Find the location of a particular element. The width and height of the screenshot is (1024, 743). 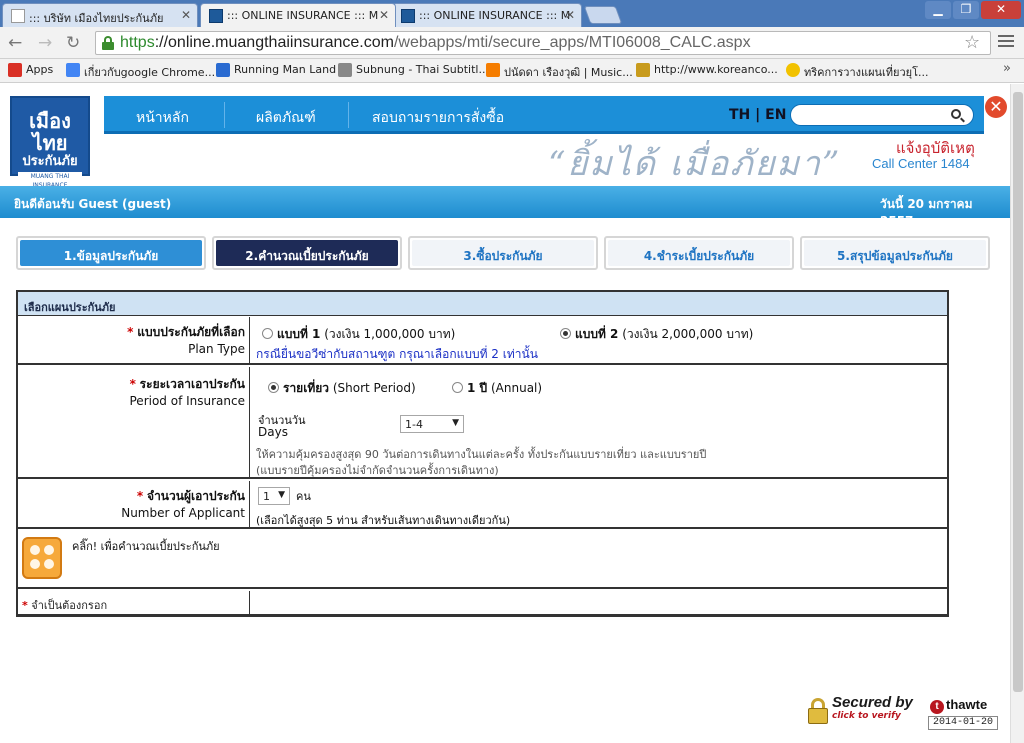

vertical-scrollbar is located at coordinates (1017, 413).